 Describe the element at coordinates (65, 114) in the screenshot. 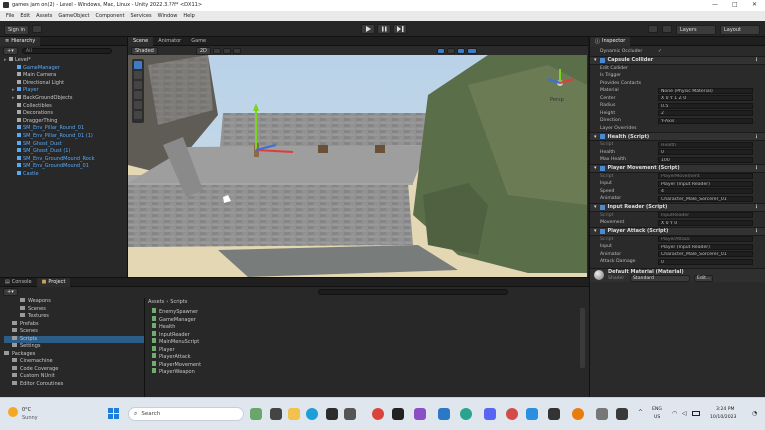

I see `hierarchy-item: Decorations` at that location.